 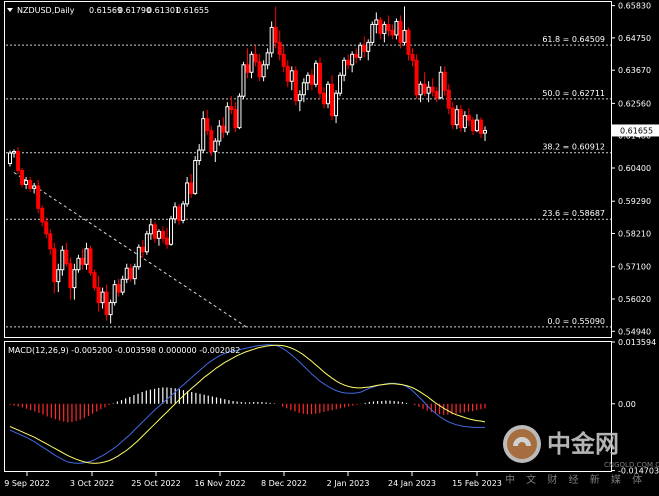 I want to click on time-tick-label: 15 Feb 2023, so click(x=477, y=483).